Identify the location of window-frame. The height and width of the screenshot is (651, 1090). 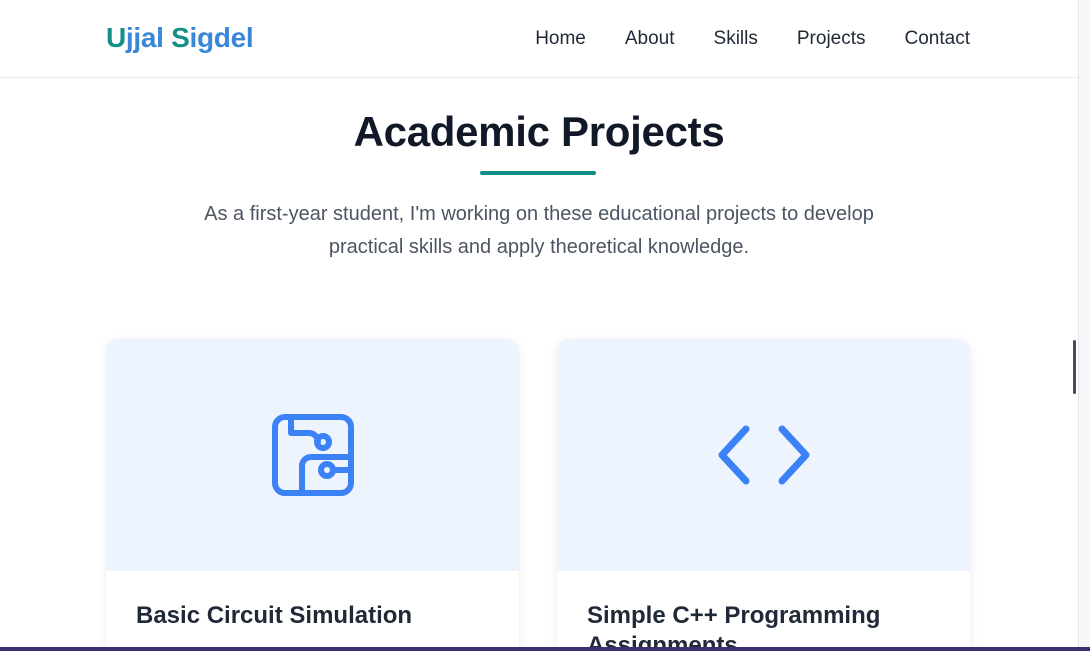
(545, 649).